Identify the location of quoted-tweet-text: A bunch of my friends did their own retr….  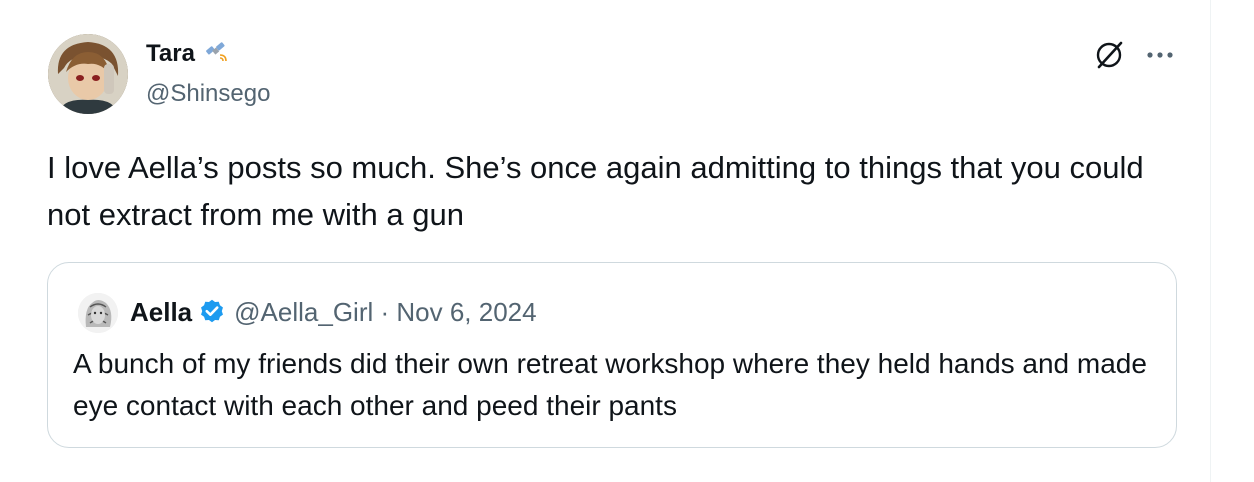
(610, 384).